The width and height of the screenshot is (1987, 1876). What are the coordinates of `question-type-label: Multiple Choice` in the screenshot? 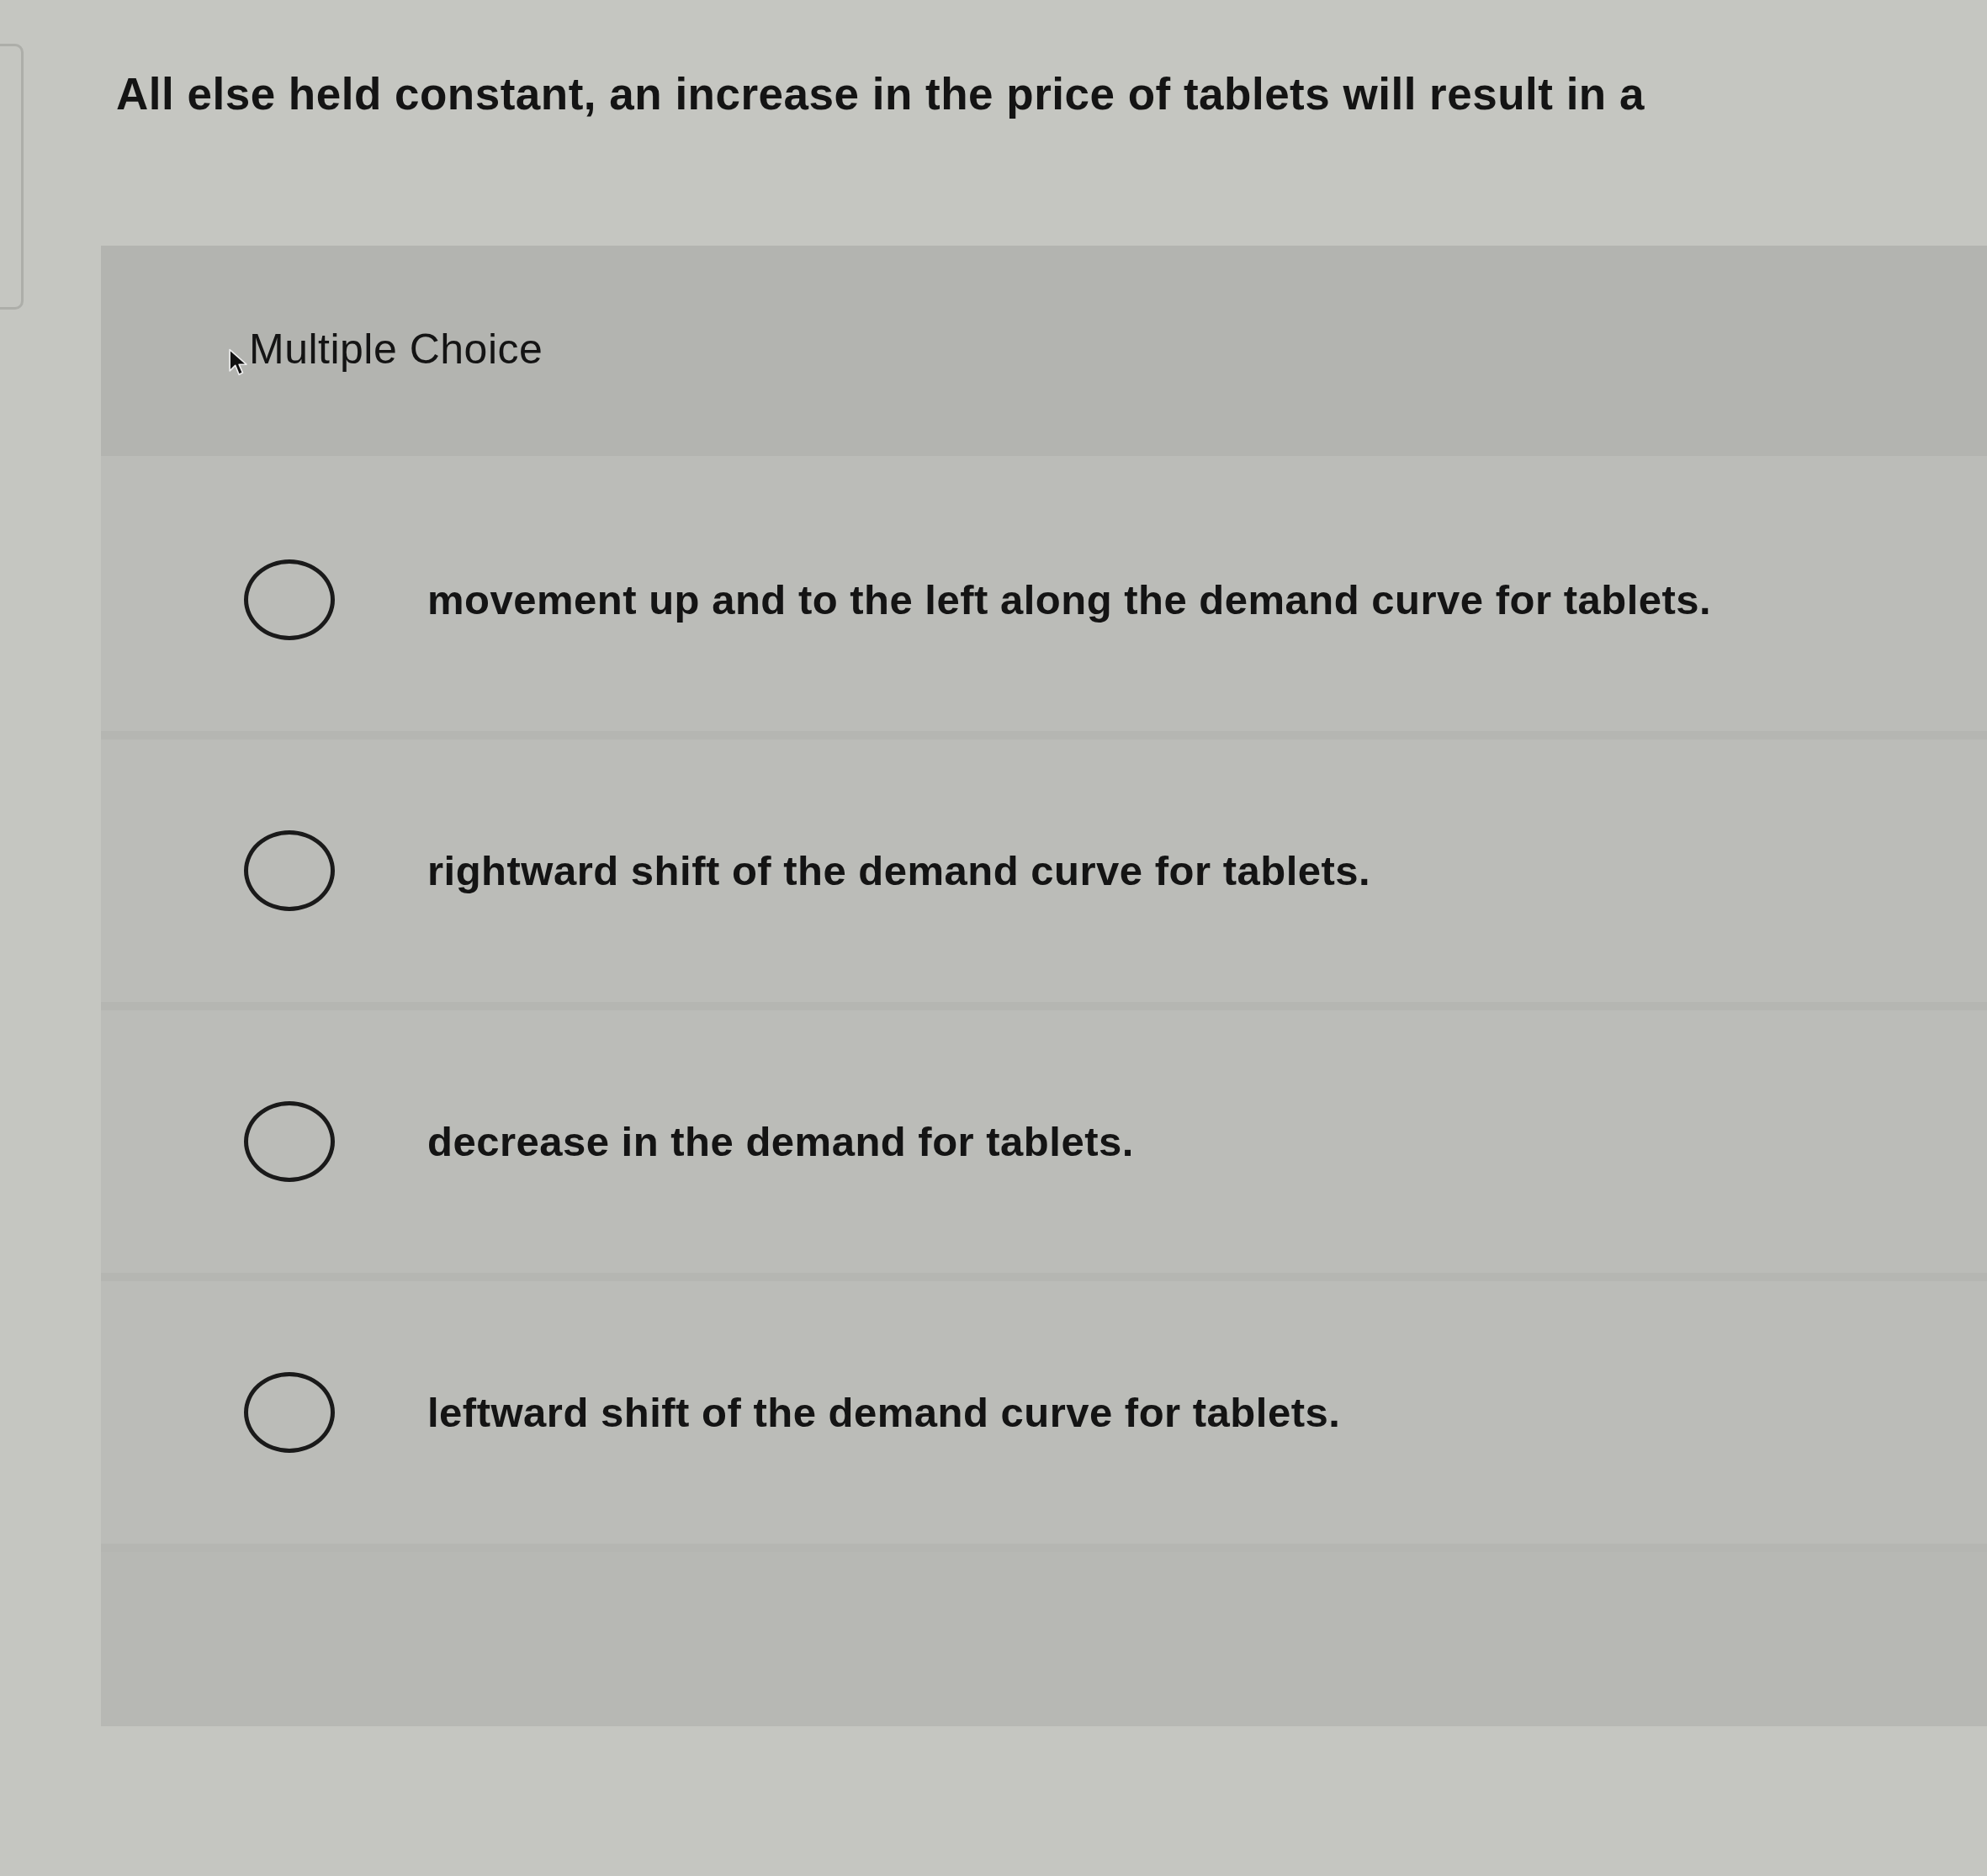 It's located at (396, 349).